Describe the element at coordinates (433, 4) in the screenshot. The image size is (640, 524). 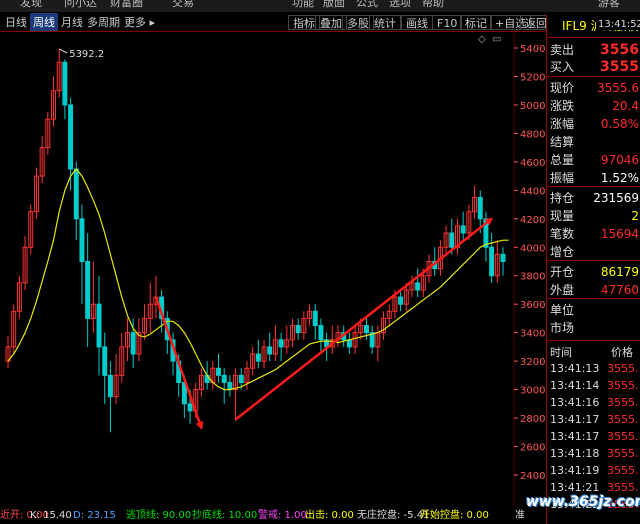
I see `menu-item-8: 帮助` at that location.